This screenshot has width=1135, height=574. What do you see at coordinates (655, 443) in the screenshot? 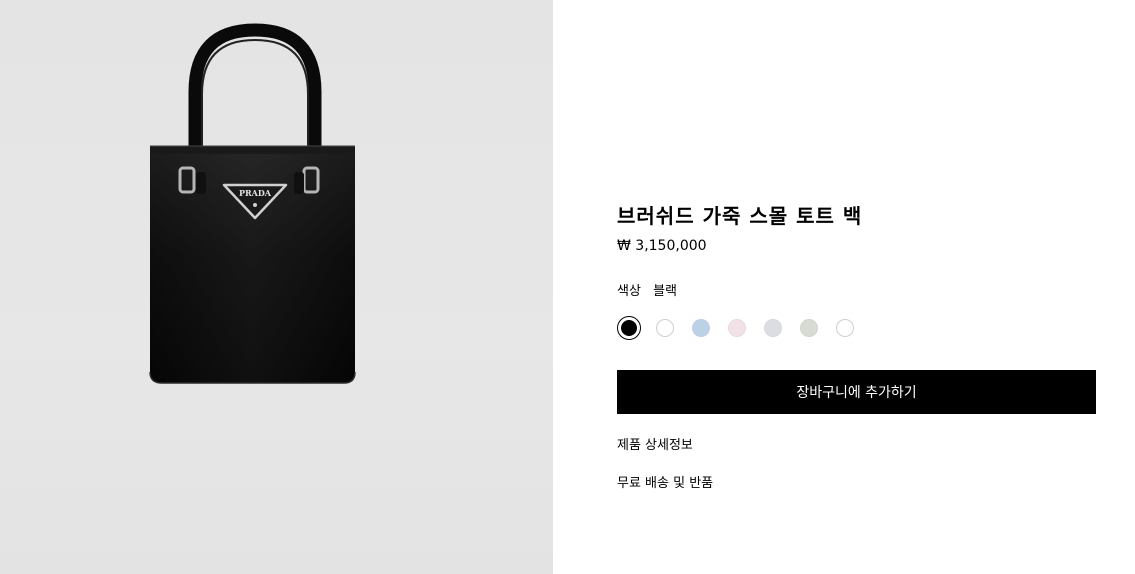
I see `product-details-link: 제품 상세정보` at bounding box center [655, 443].